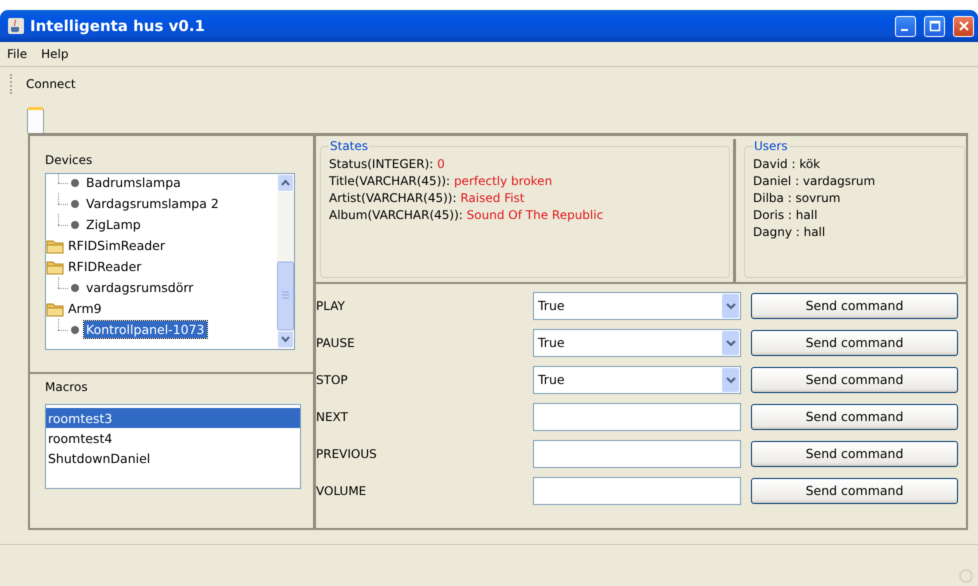 The width and height of the screenshot is (978, 586). I want to click on list-item: roomtest4, so click(173, 438).